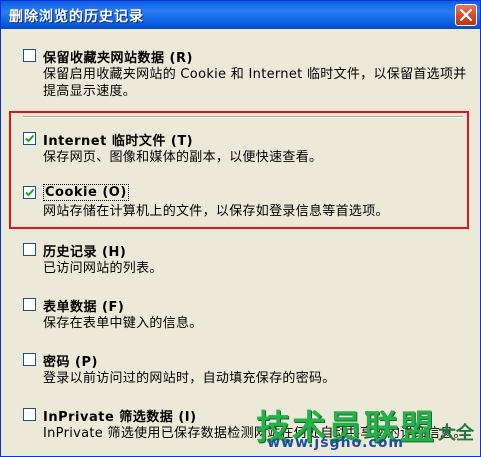 This screenshot has width=481, height=457. What do you see at coordinates (118, 58) in the screenshot?
I see `option-title: 保留收藏夹网站数据 (R)` at bounding box center [118, 58].